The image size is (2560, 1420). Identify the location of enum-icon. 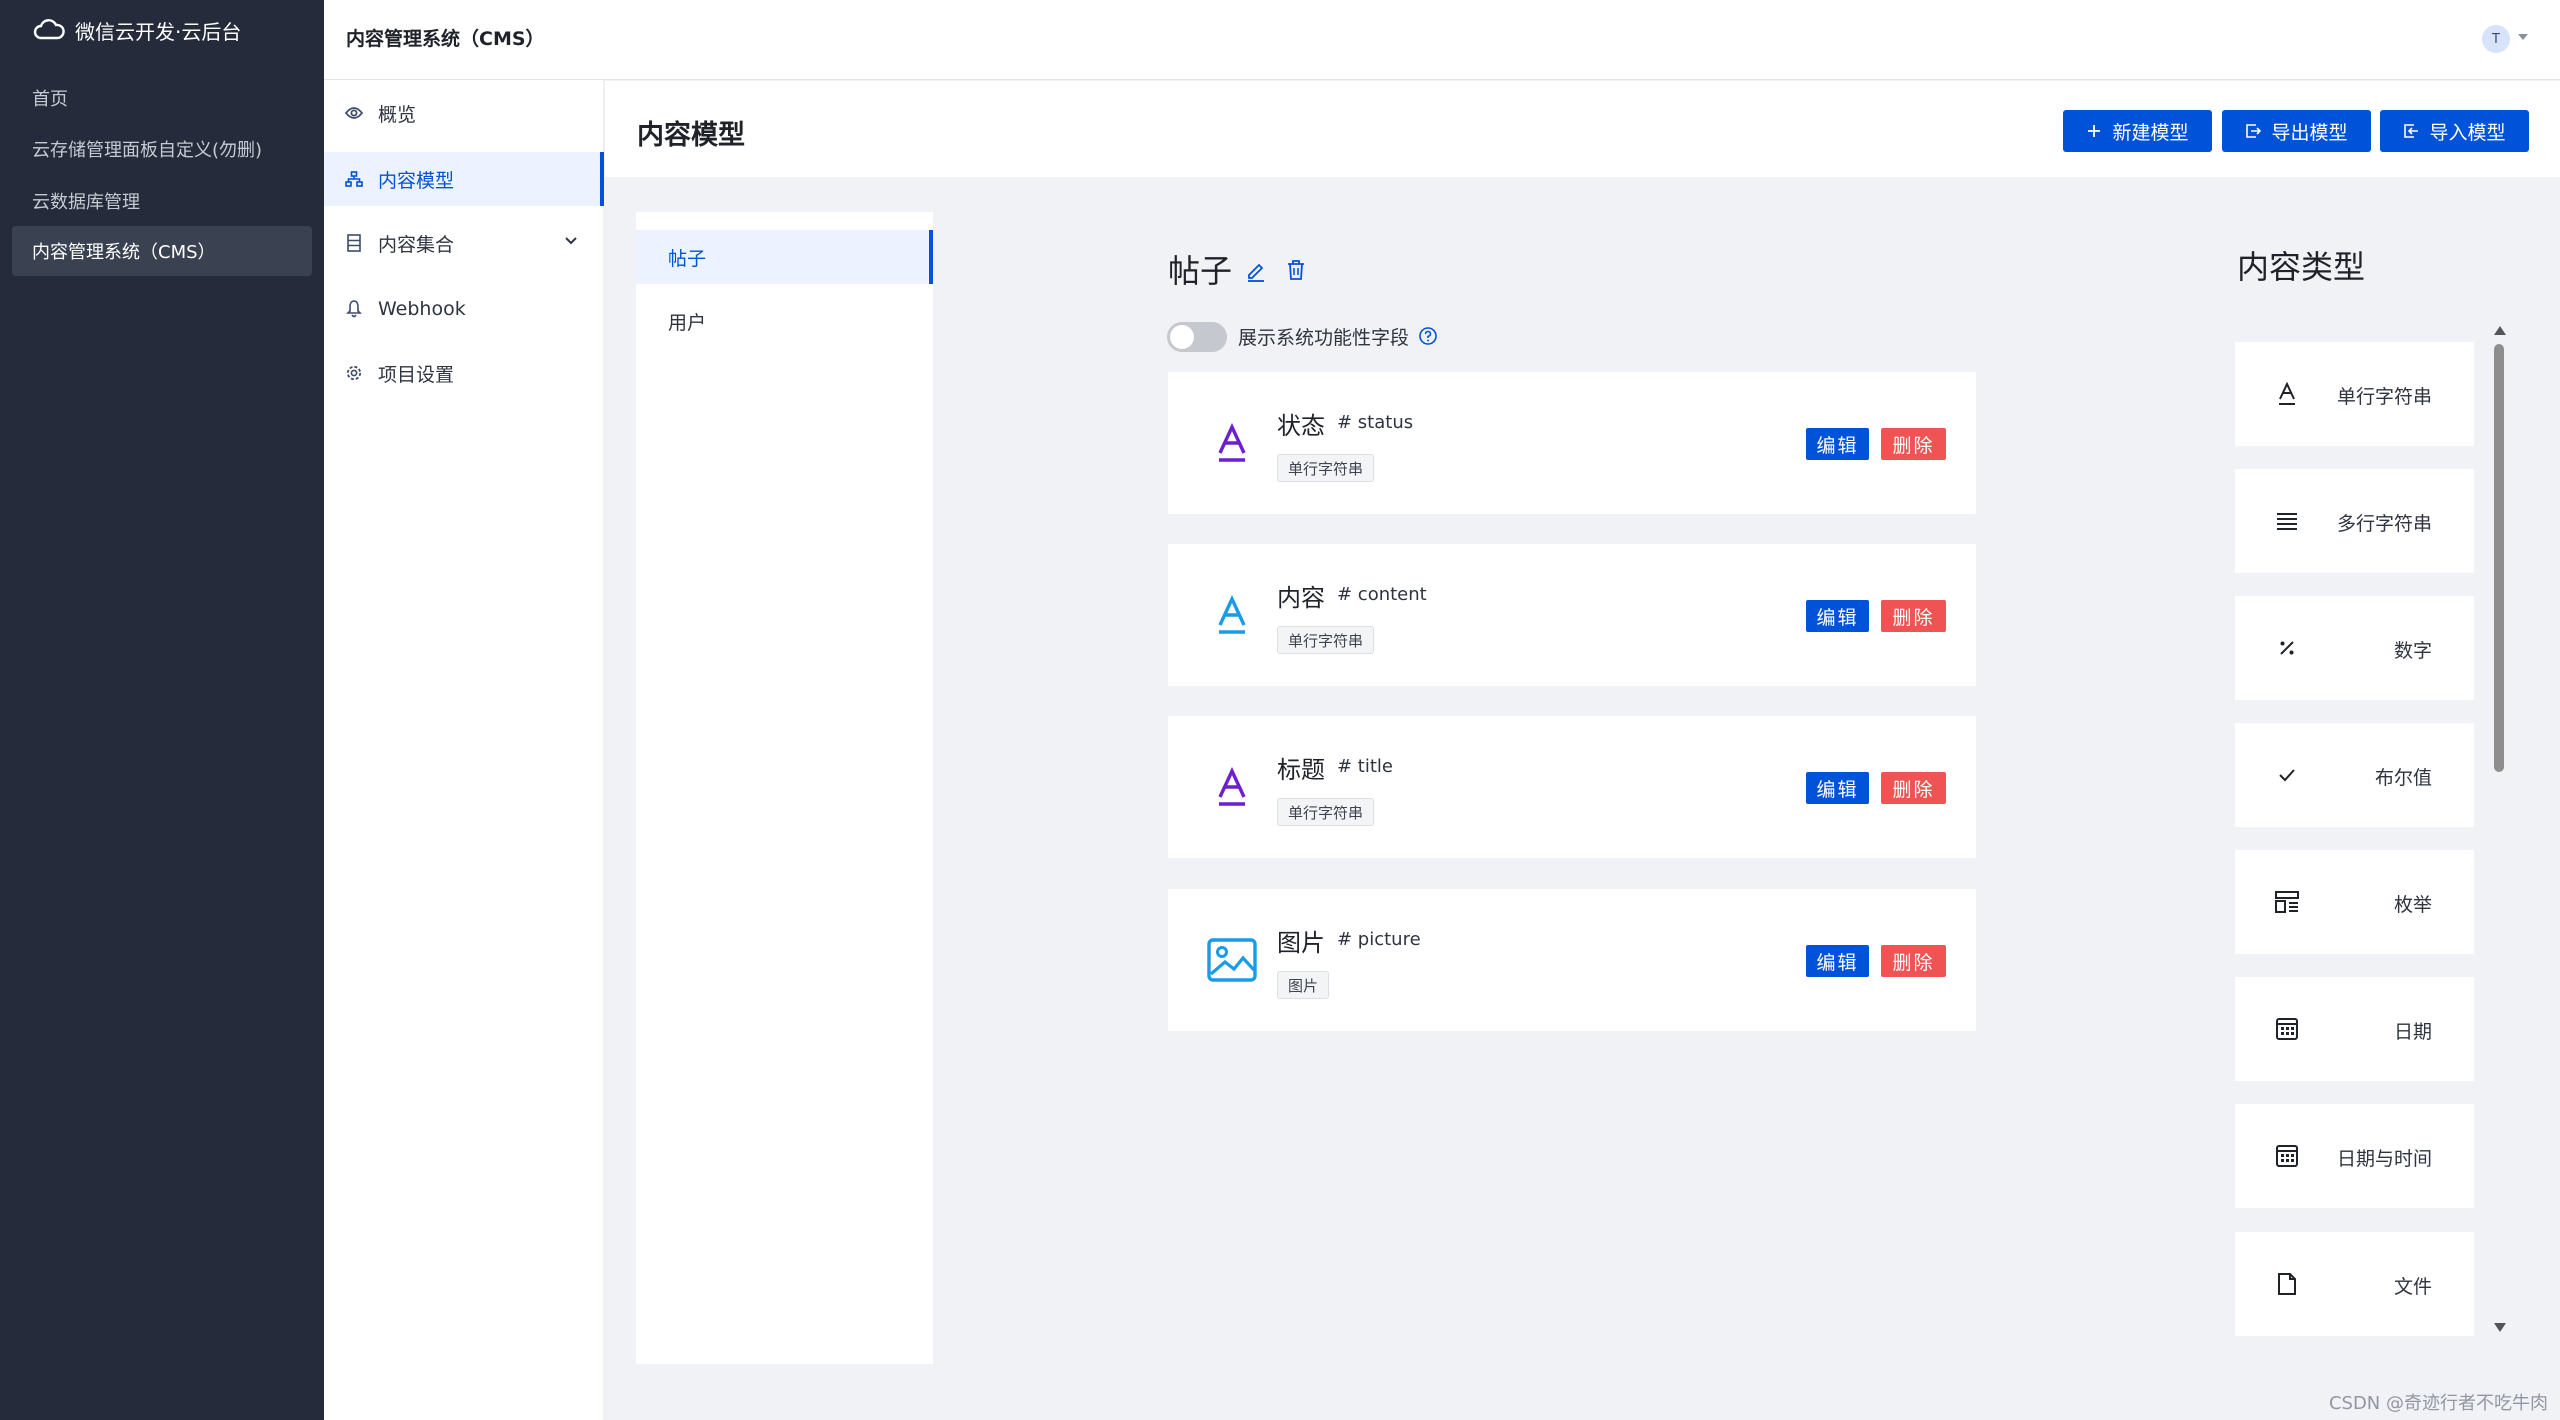
(2287, 902).